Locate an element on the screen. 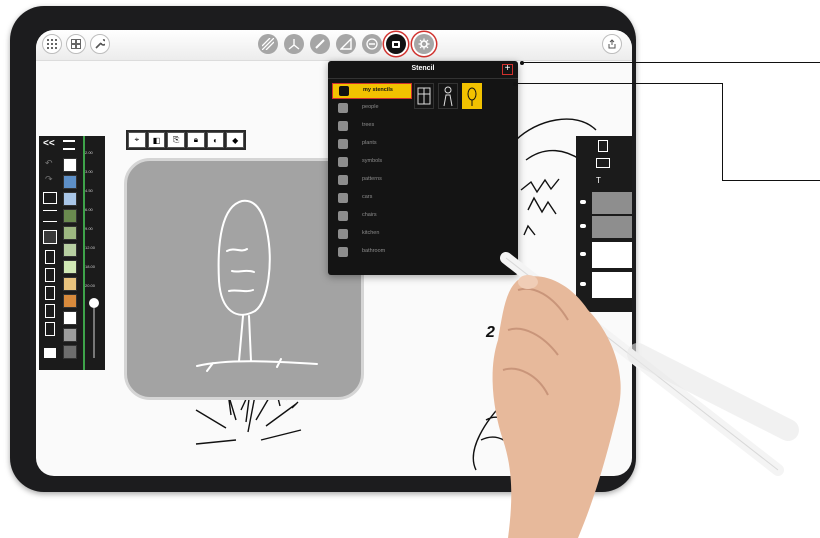  stencil-category-label: my stencils is located at coordinates (378, 90).